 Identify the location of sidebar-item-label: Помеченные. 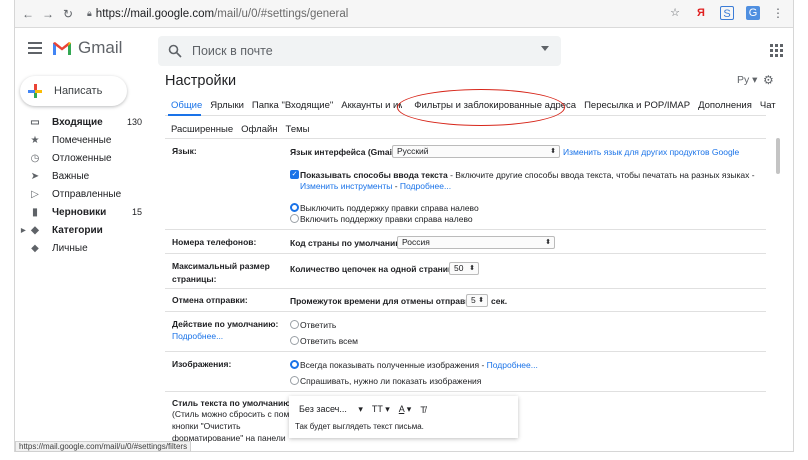
(82, 140).